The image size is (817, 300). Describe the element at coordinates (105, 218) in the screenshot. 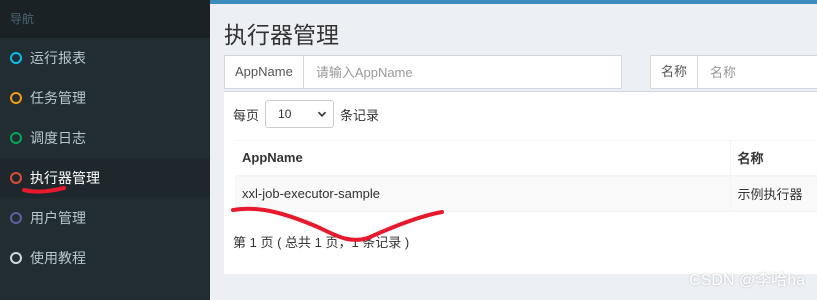

I see `sidebar-item-user-management: 用户管理` at that location.